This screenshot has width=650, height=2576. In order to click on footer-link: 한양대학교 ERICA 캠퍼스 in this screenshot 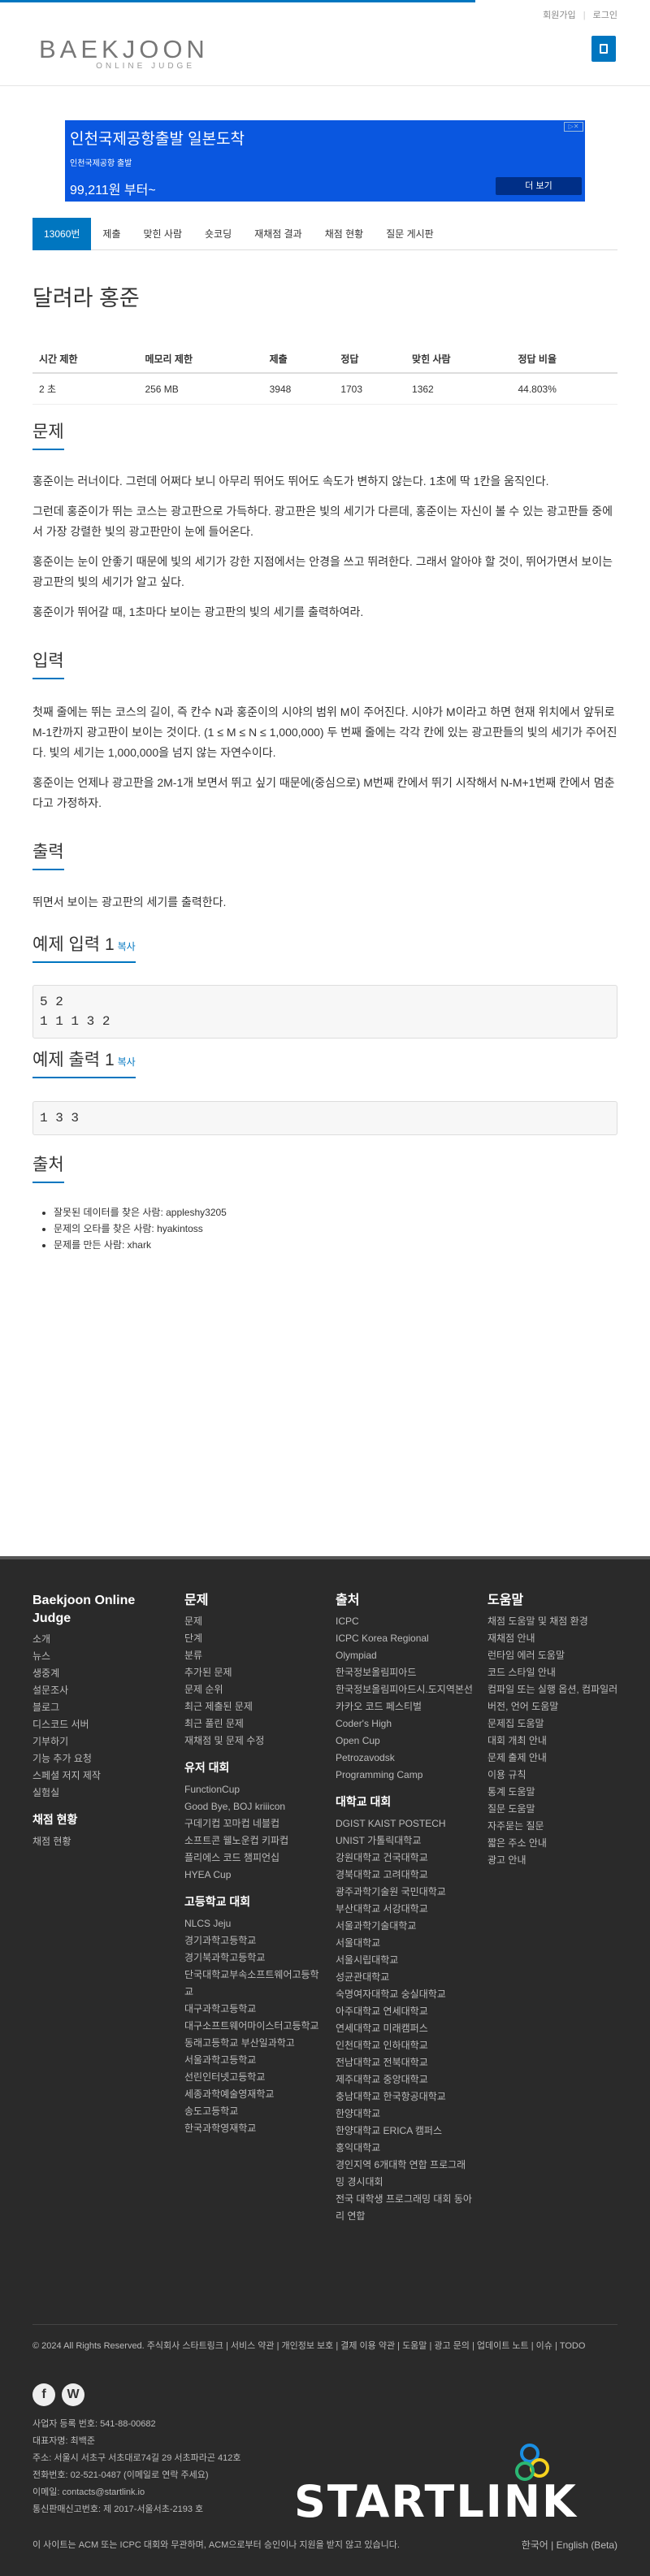, I will do `click(405, 2131)`.